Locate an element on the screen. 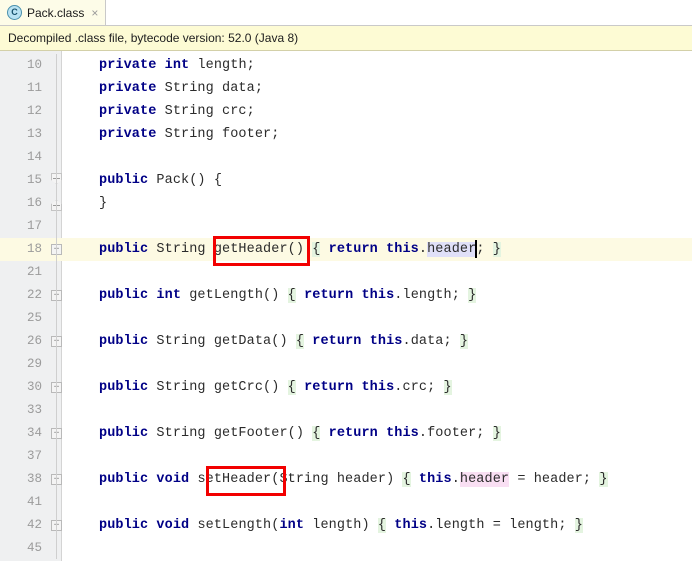  line-number: 33 is located at coordinates (34, 410).